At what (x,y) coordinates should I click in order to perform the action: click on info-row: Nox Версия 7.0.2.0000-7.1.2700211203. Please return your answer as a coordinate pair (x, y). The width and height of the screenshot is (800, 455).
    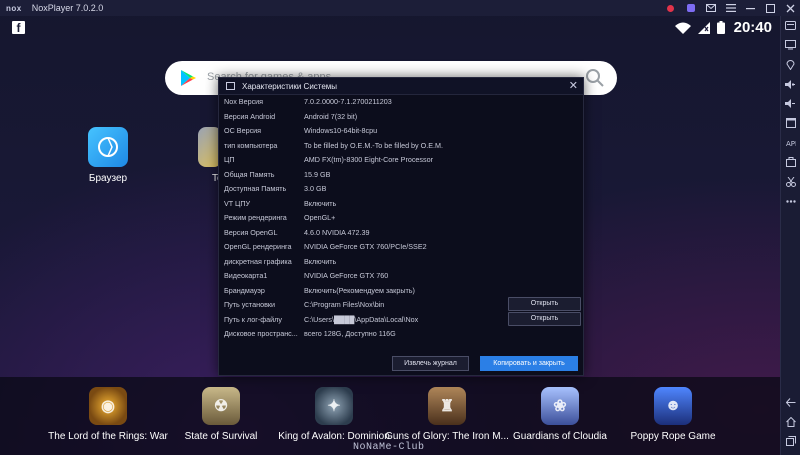
    Looking at the image, I should click on (402, 101).